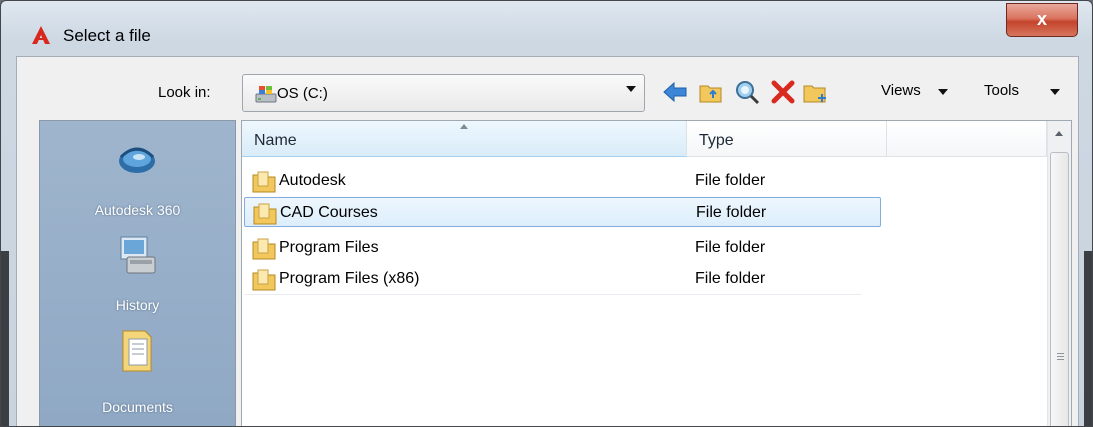  Describe the element at coordinates (137, 351) in the screenshot. I see `documents-icon` at that location.